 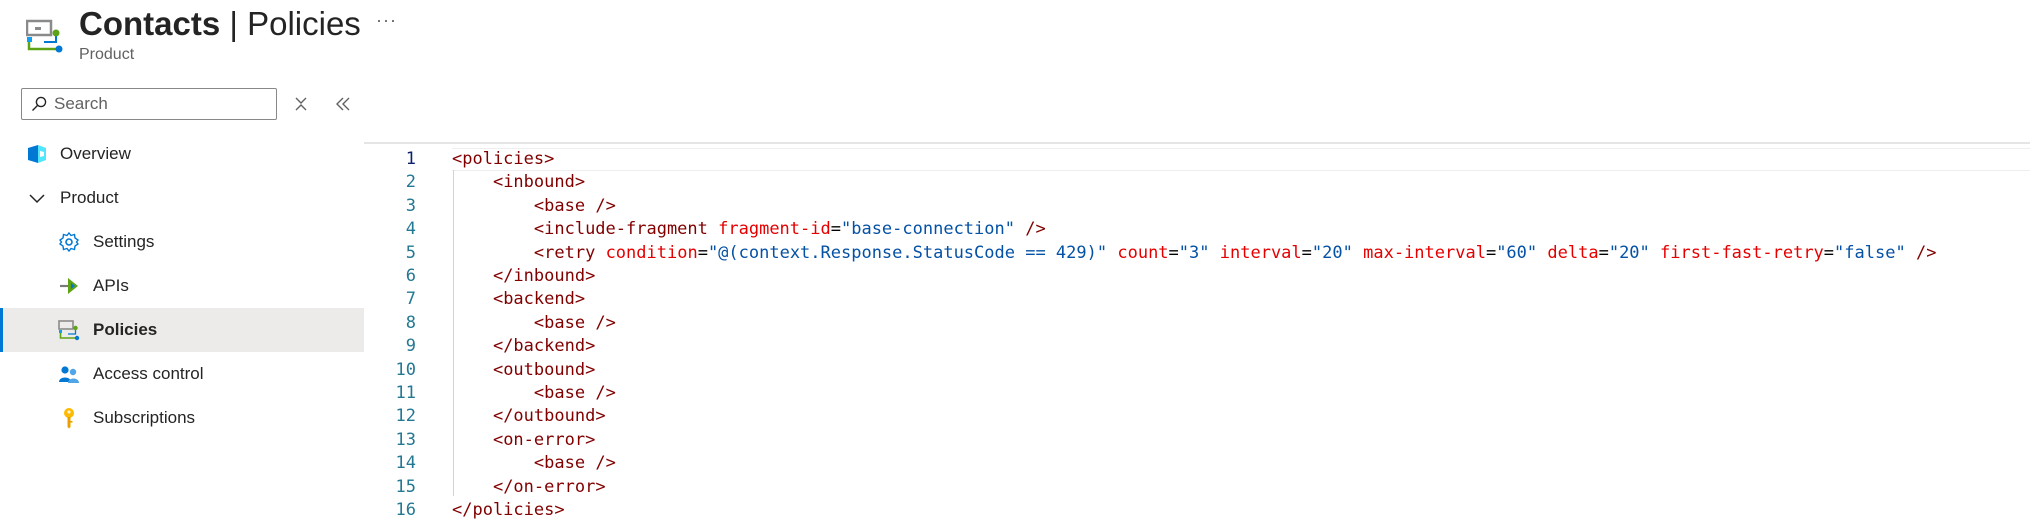 I want to click on search-icon, so click(x=39, y=103).